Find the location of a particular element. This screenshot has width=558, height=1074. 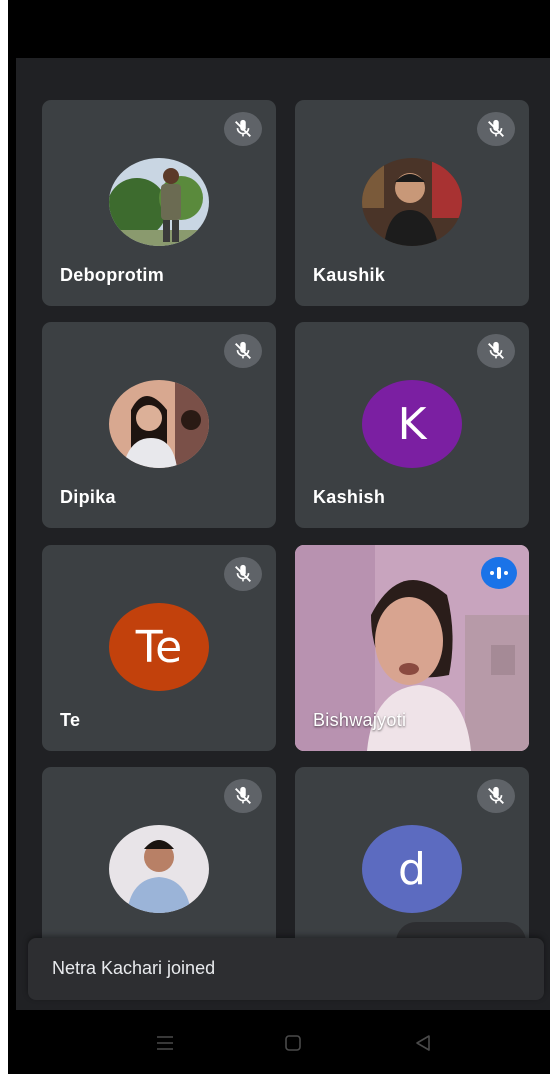

back-icon is located at coordinates (423, 1043).